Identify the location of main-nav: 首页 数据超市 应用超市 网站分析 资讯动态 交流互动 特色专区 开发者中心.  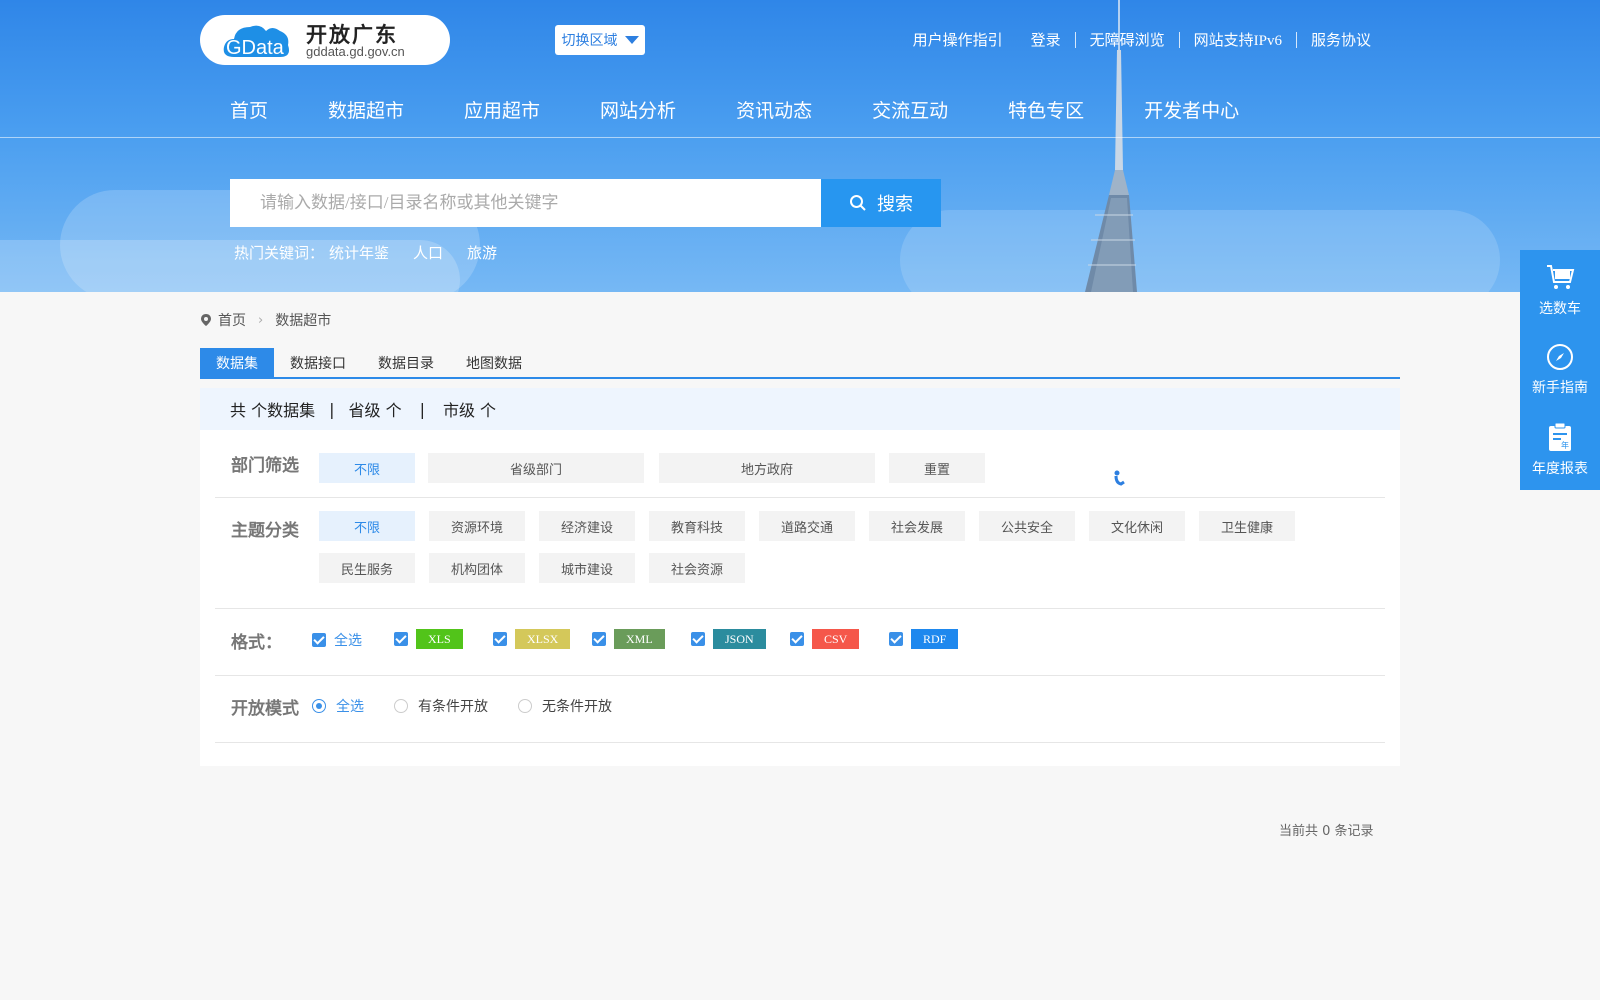
(764, 109).